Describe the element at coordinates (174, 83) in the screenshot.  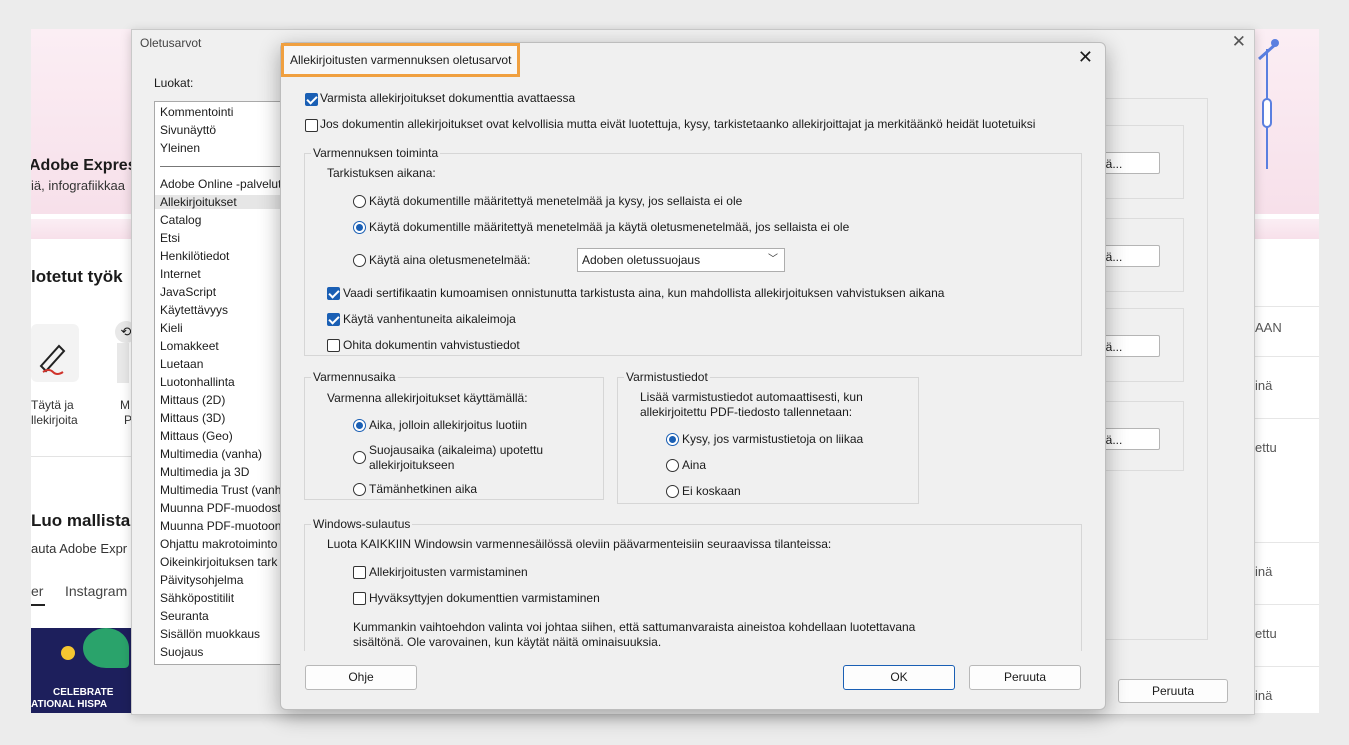
I see `categories-label: Luokat:` at that location.